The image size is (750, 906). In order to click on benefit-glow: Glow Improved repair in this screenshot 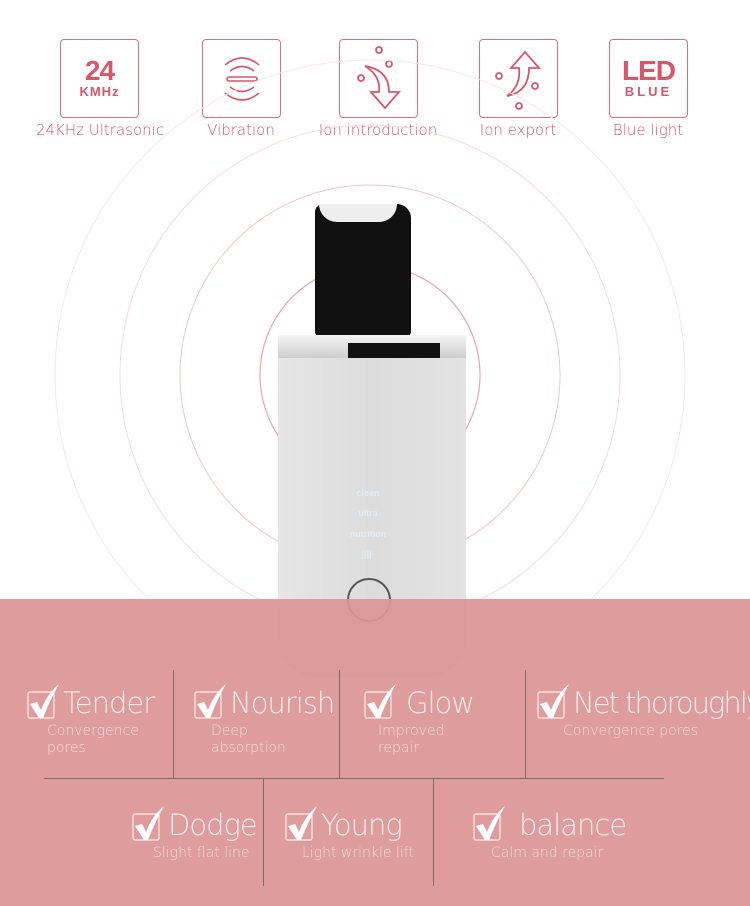, I will do `click(419, 720)`.